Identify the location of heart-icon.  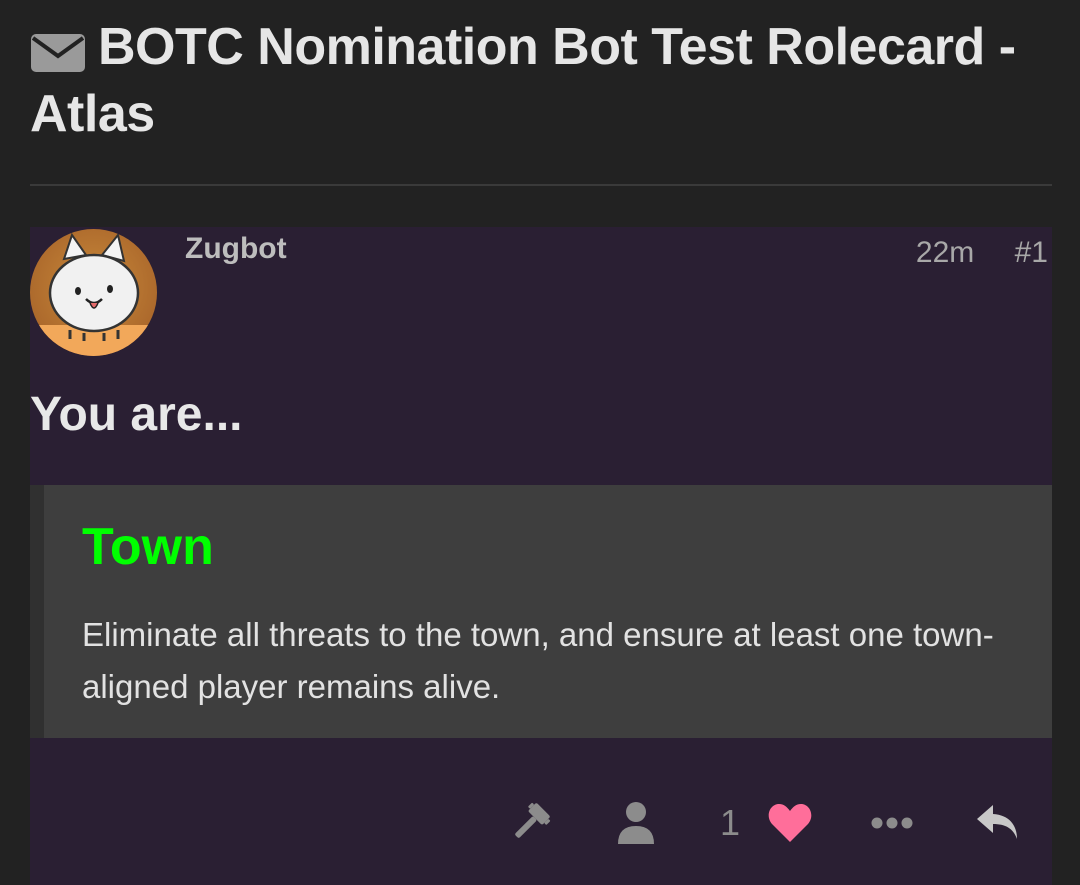
(790, 823).